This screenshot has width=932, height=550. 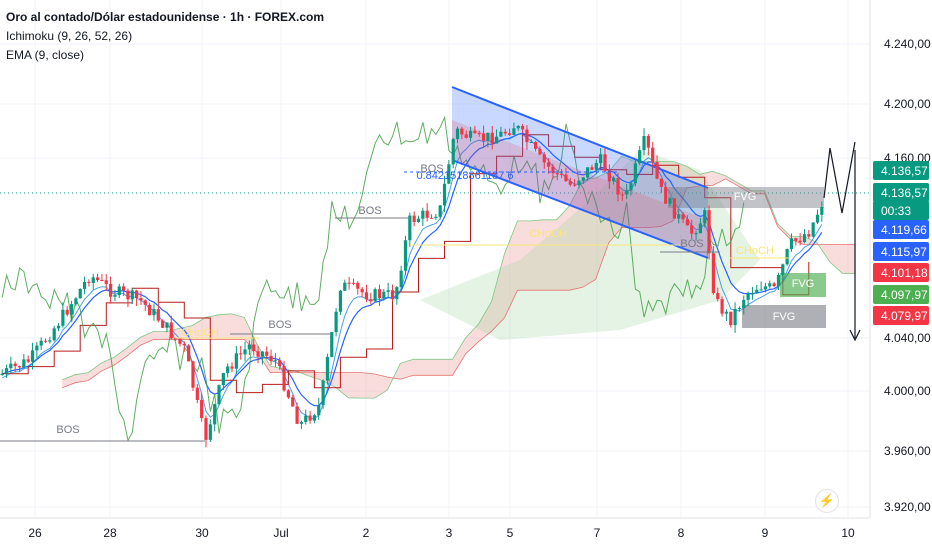 I want to click on y-tick-label: 4.000,00, so click(x=907, y=391).